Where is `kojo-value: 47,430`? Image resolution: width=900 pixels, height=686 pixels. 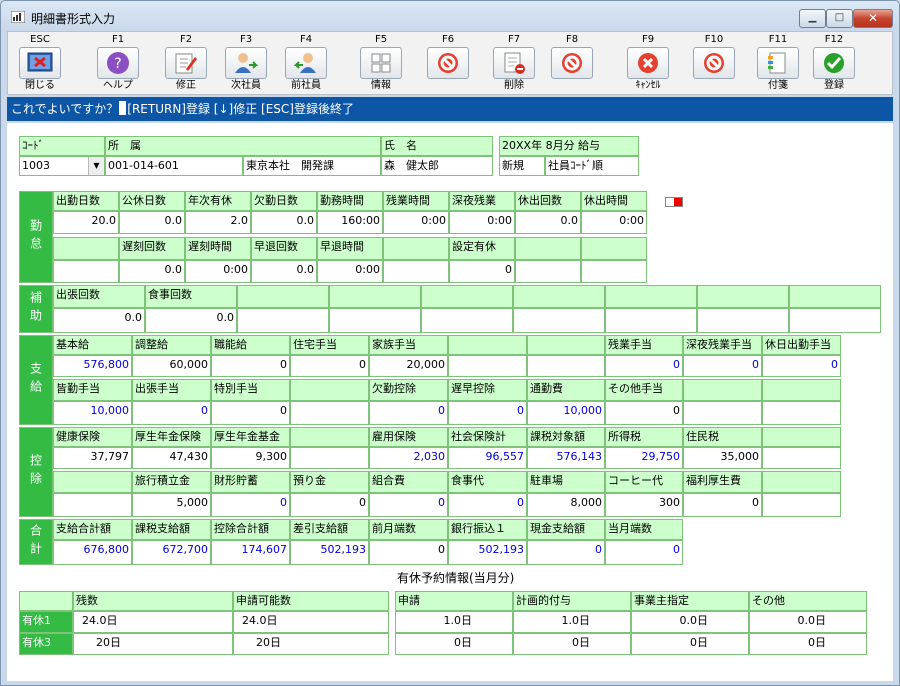
kojo-value: 47,430 is located at coordinates (171, 458).